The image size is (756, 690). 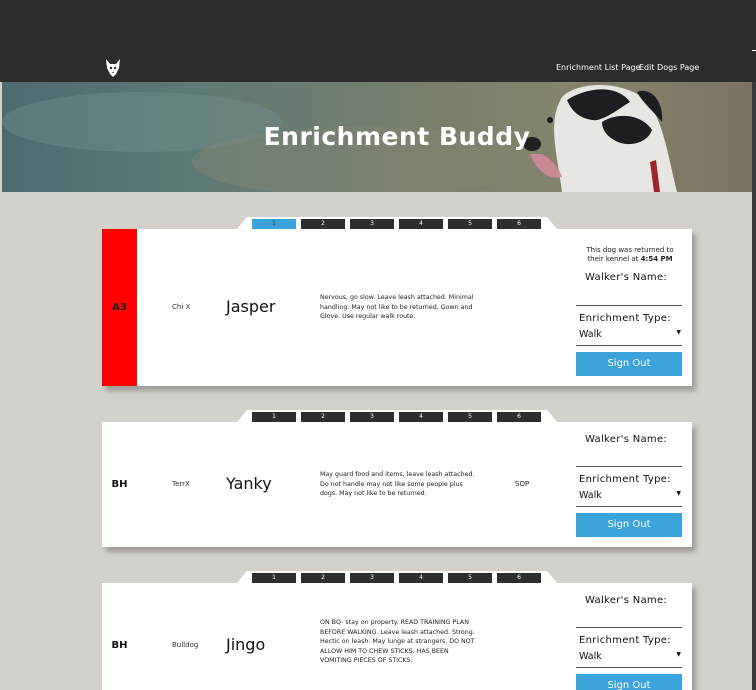 I want to click on hero-title: Enrichment Buddy, so click(x=397, y=136).